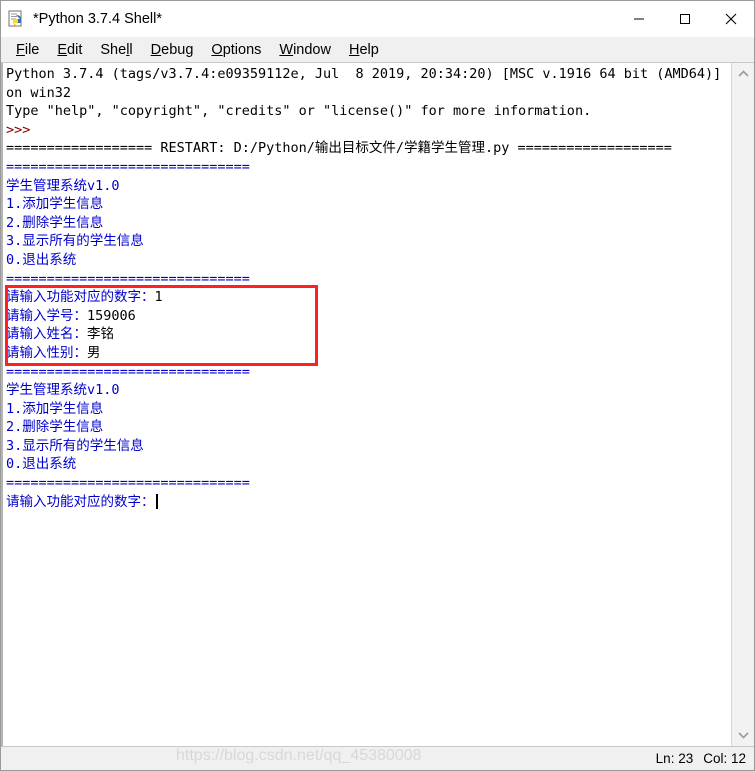 The height and width of the screenshot is (771, 755). I want to click on menu-item-shell: Shell, so click(116, 50).